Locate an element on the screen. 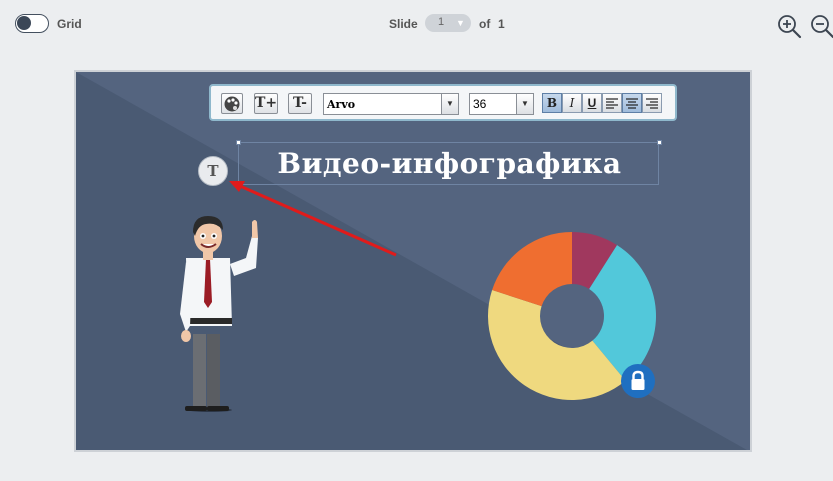 The width and height of the screenshot is (833, 481). slide-label: Slide is located at coordinates (403, 24).